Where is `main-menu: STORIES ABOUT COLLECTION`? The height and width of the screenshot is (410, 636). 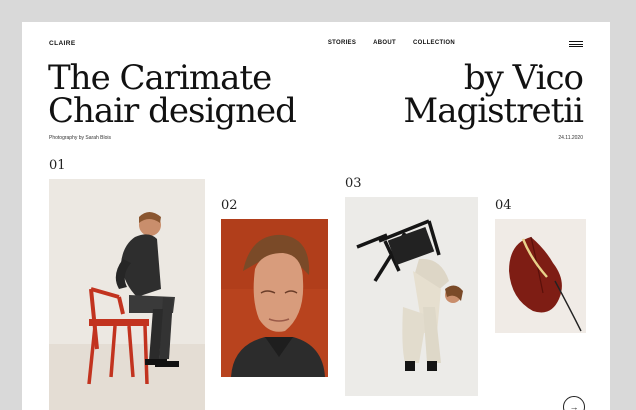 main-menu: STORIES ABOUT COLLECTION is located at coordinates (391, 43).